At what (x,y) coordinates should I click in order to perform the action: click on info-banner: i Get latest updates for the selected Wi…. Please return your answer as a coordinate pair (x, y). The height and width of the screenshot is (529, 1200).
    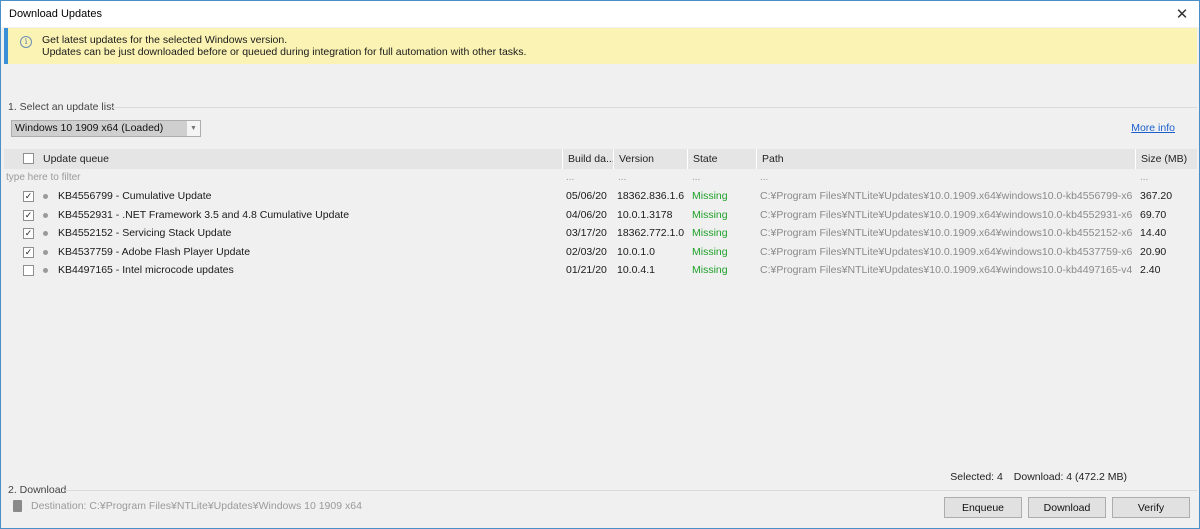
    Looking at the image, I should click on (600, 46).